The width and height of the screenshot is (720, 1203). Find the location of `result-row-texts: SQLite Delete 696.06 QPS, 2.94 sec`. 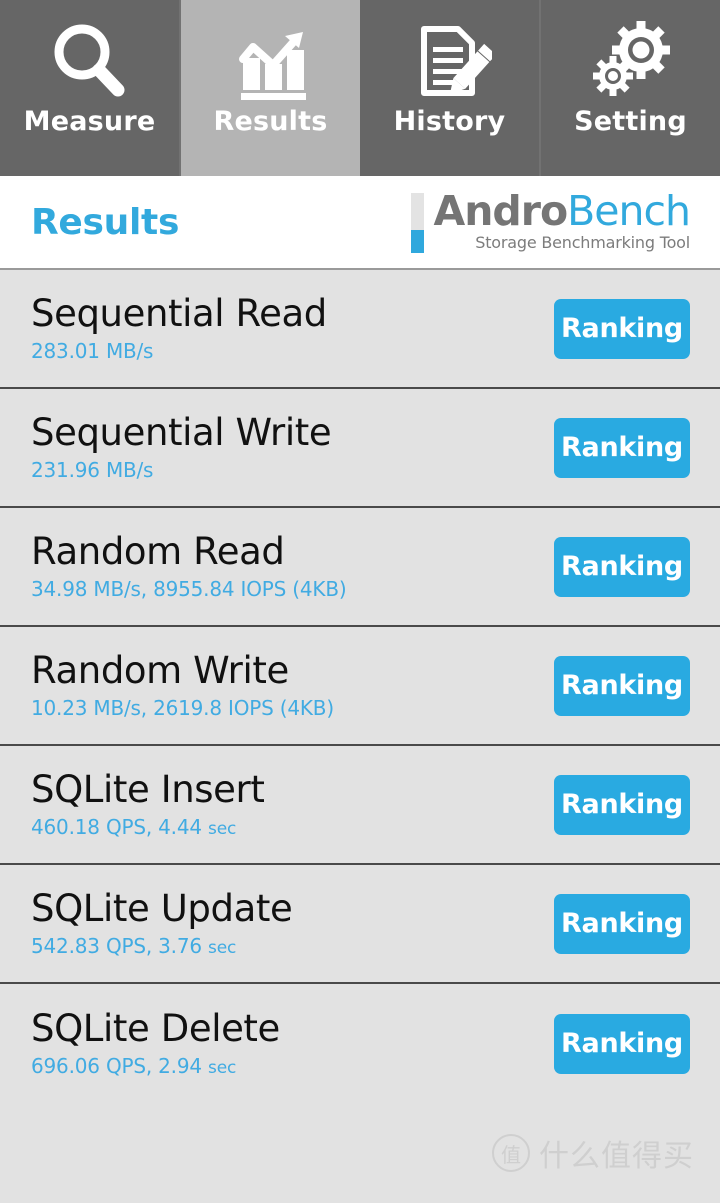

result-row-texts: SQLite Delete 696.06 QPS, 2.94 sec is located at coordinates (155, 1042).